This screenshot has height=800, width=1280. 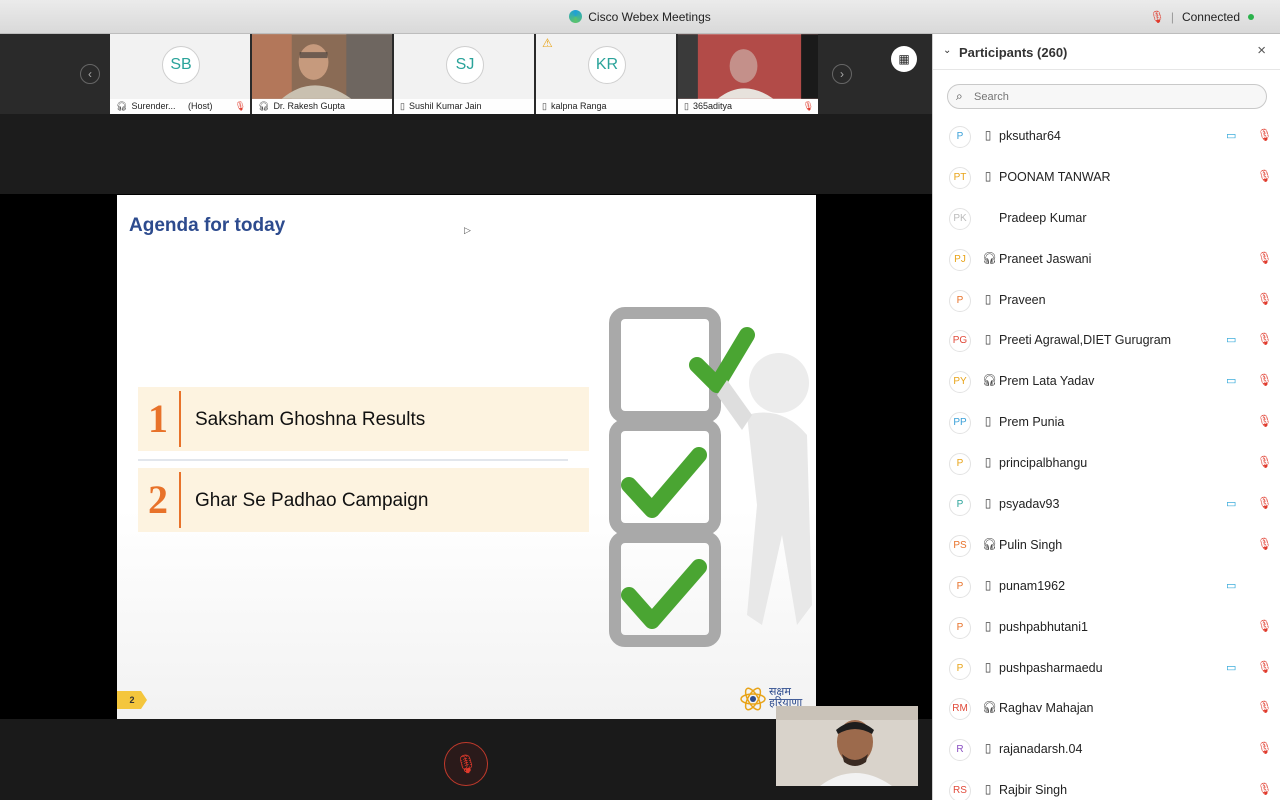 I want to click on participant-row: RM 🎧︎ Raghav Mahajan 🎙︎, so click(x=1106, y=708).